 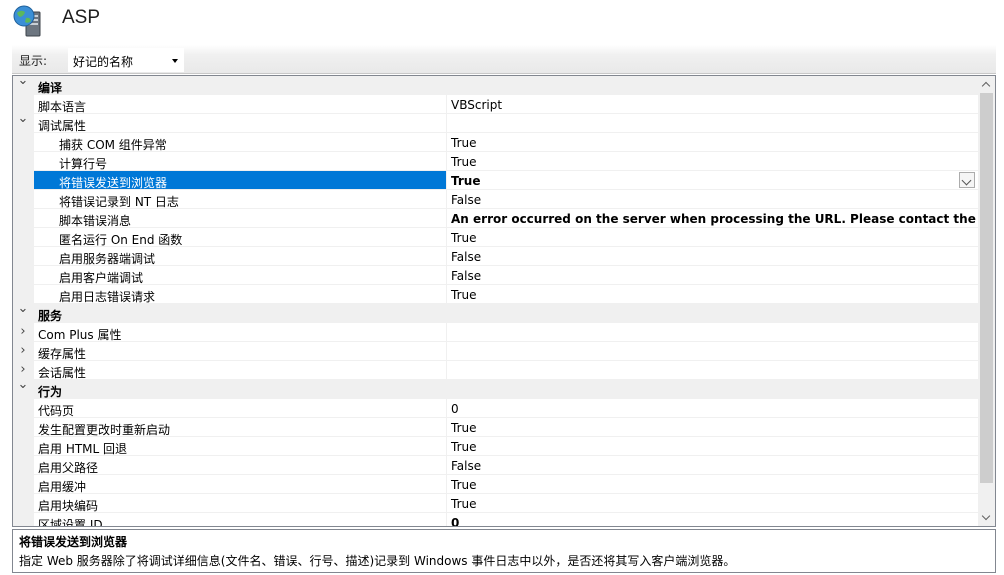 I want to click on property-name: 启用 HTML 回退, so click(x=83, y=449).